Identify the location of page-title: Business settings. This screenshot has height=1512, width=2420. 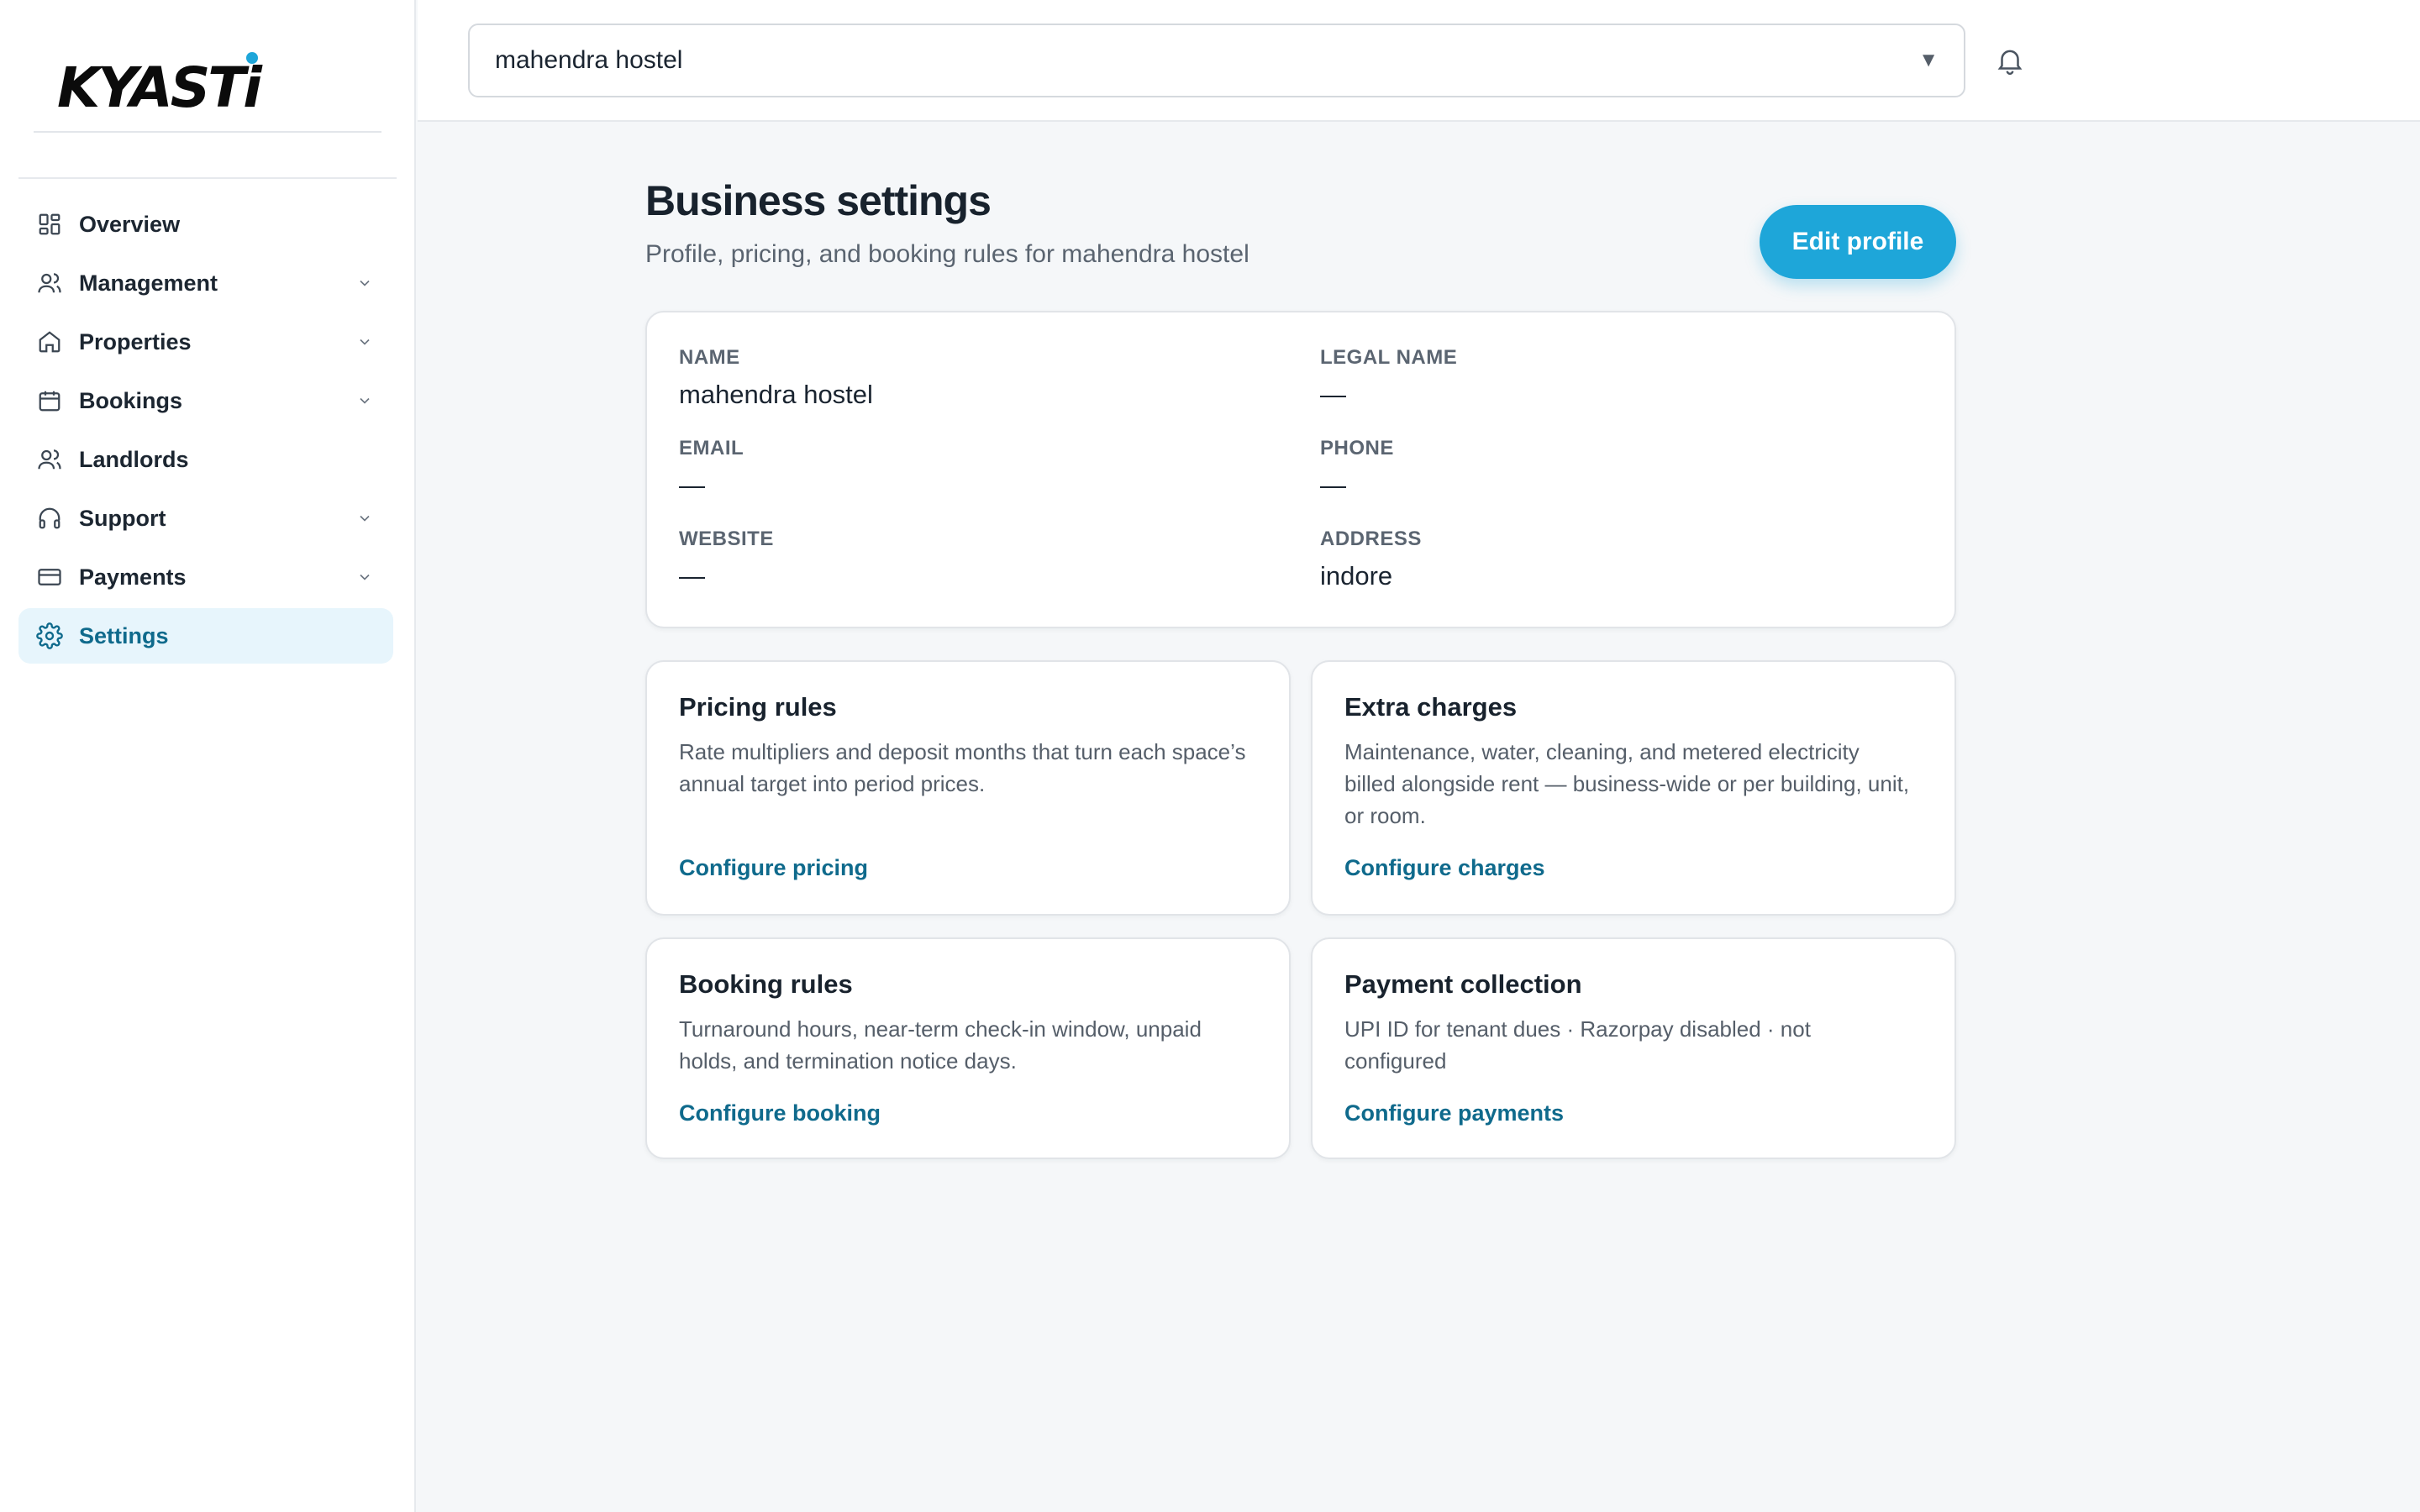
(818, 200).